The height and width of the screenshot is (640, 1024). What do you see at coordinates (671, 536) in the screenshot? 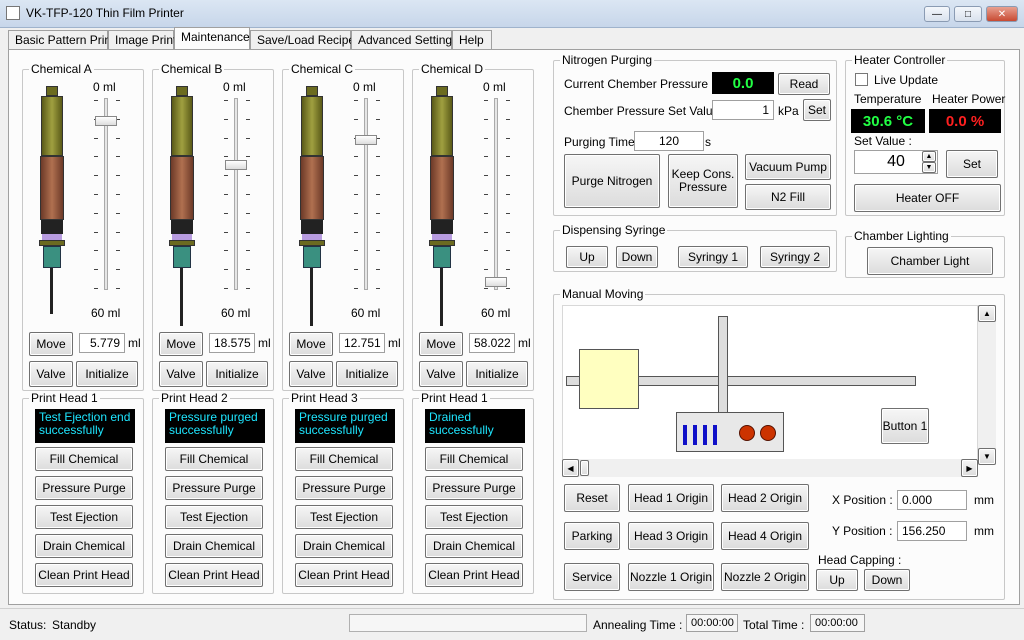
I see `head-3-origin-button: Head 3 Origin` at bounding box center [671, 536].